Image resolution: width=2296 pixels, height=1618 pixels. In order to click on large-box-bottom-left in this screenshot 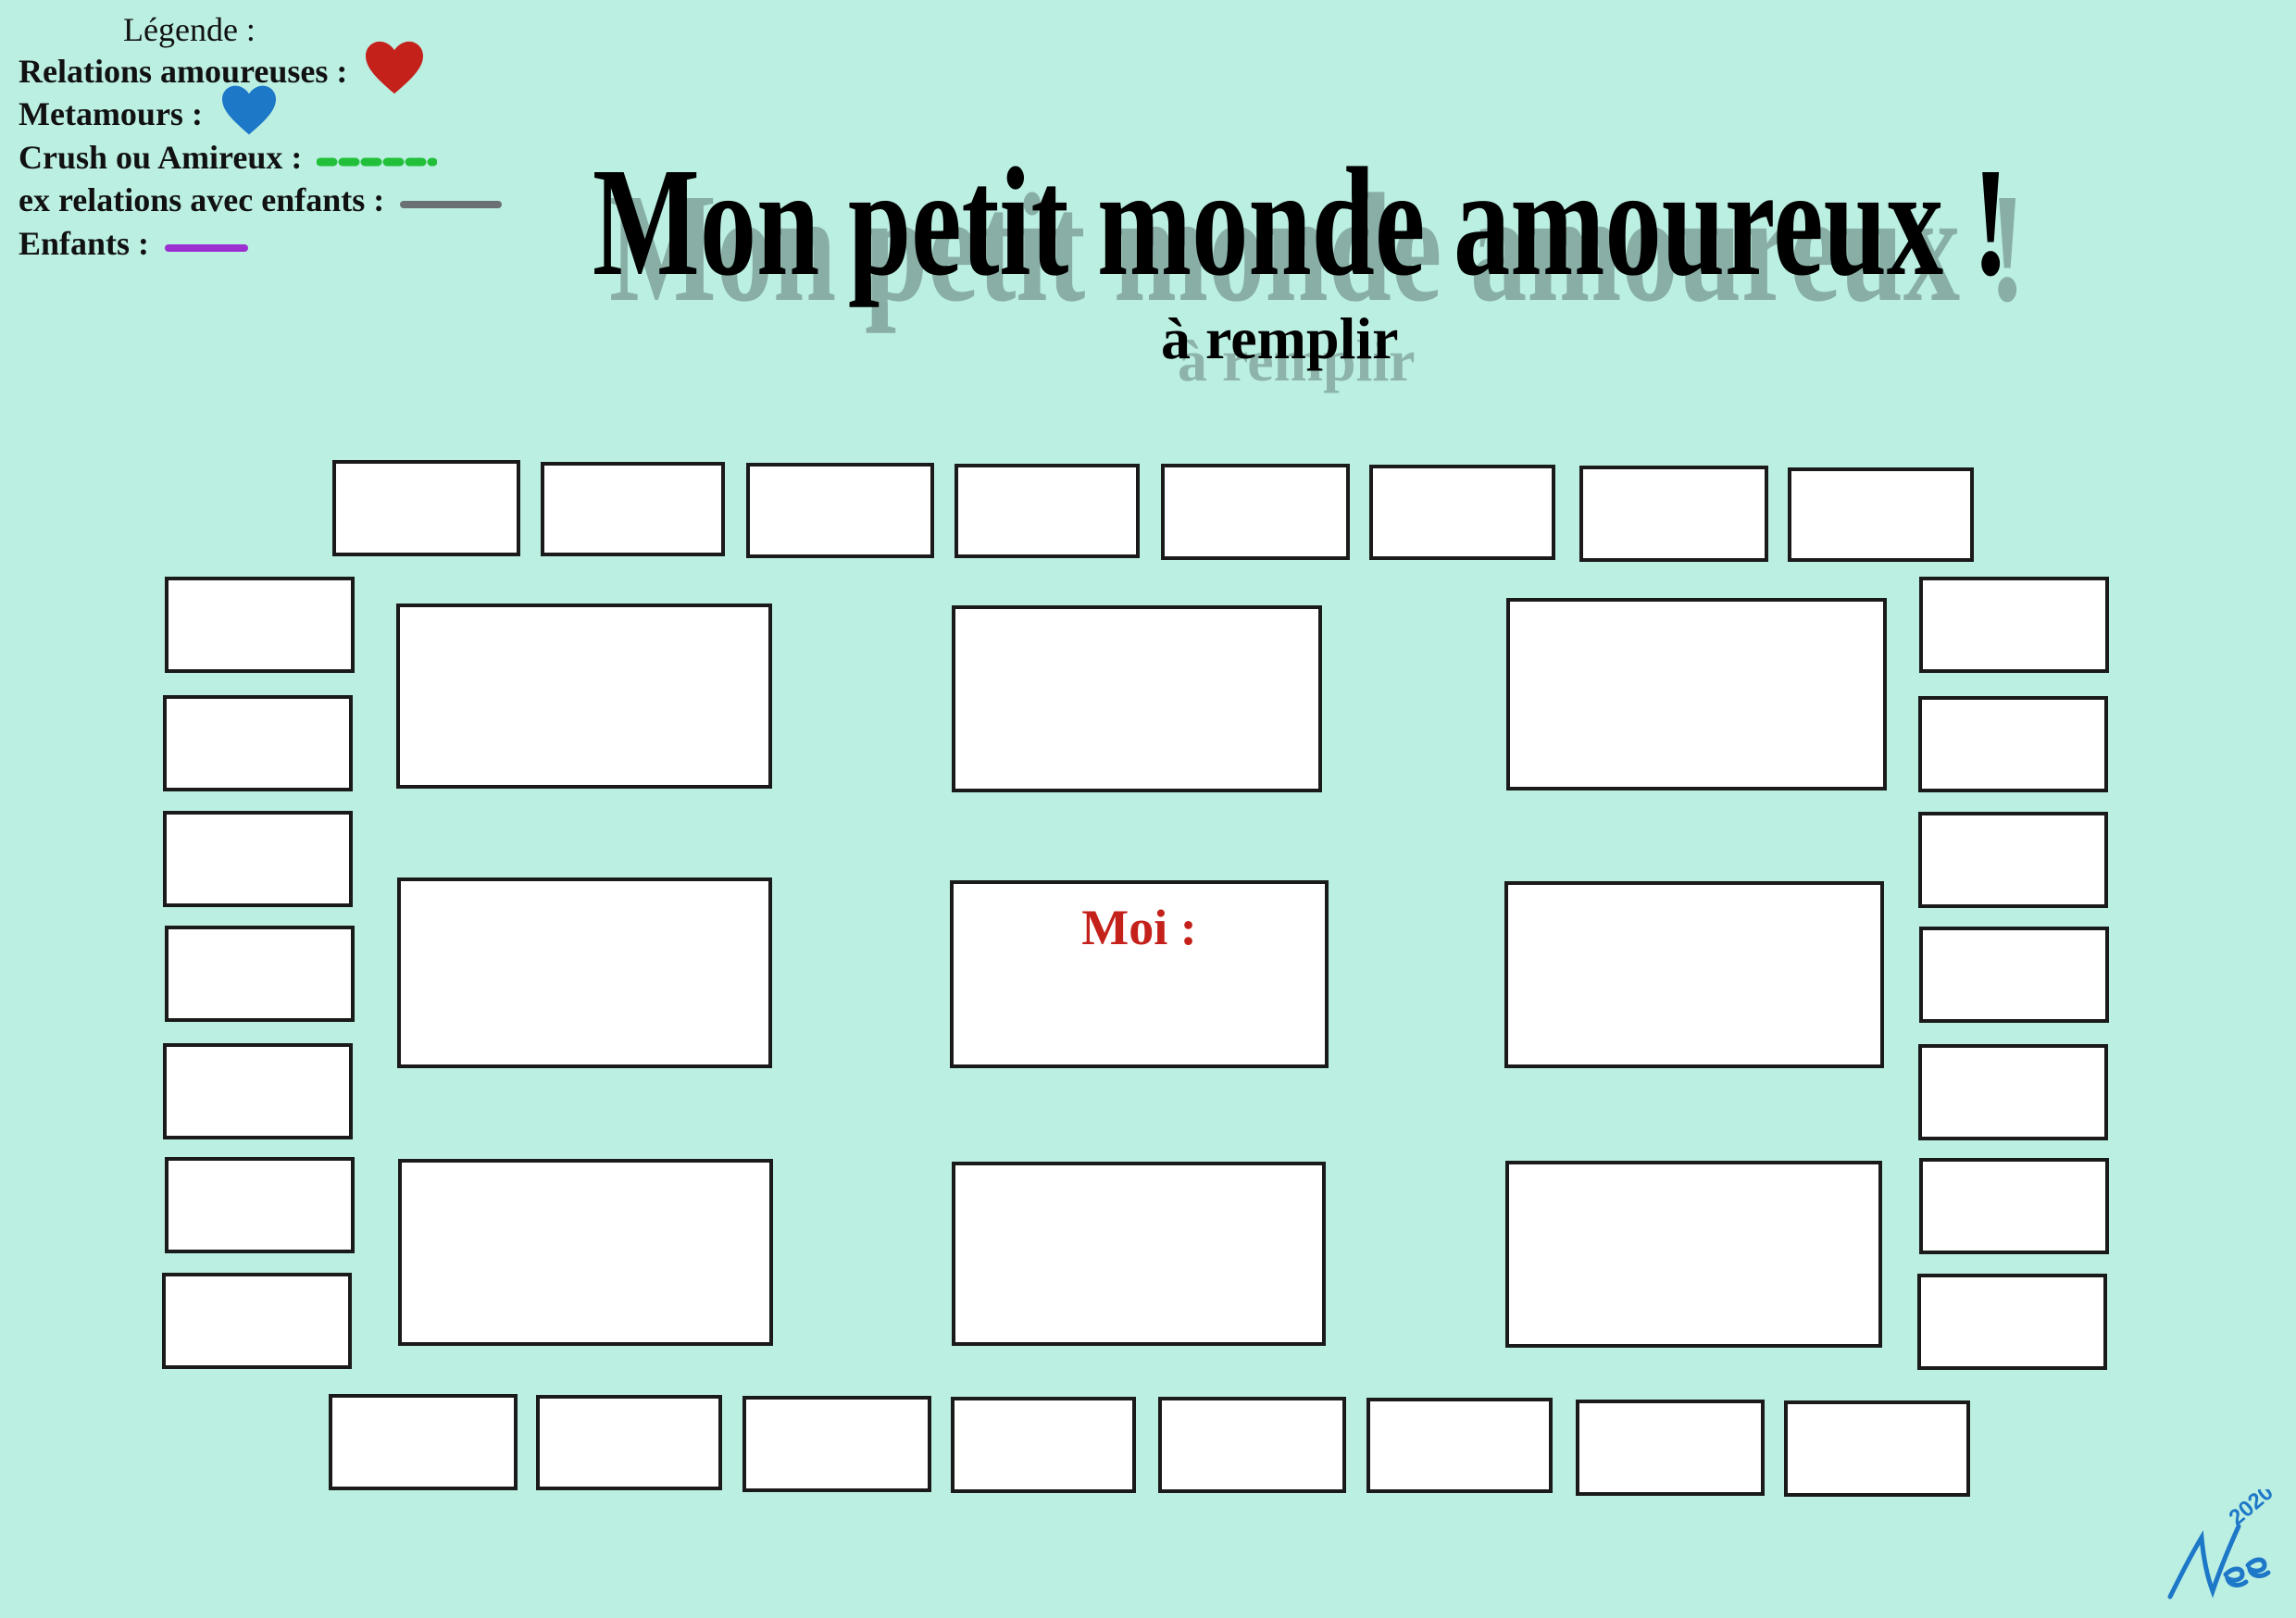, I will do `click(585, 1252)`.